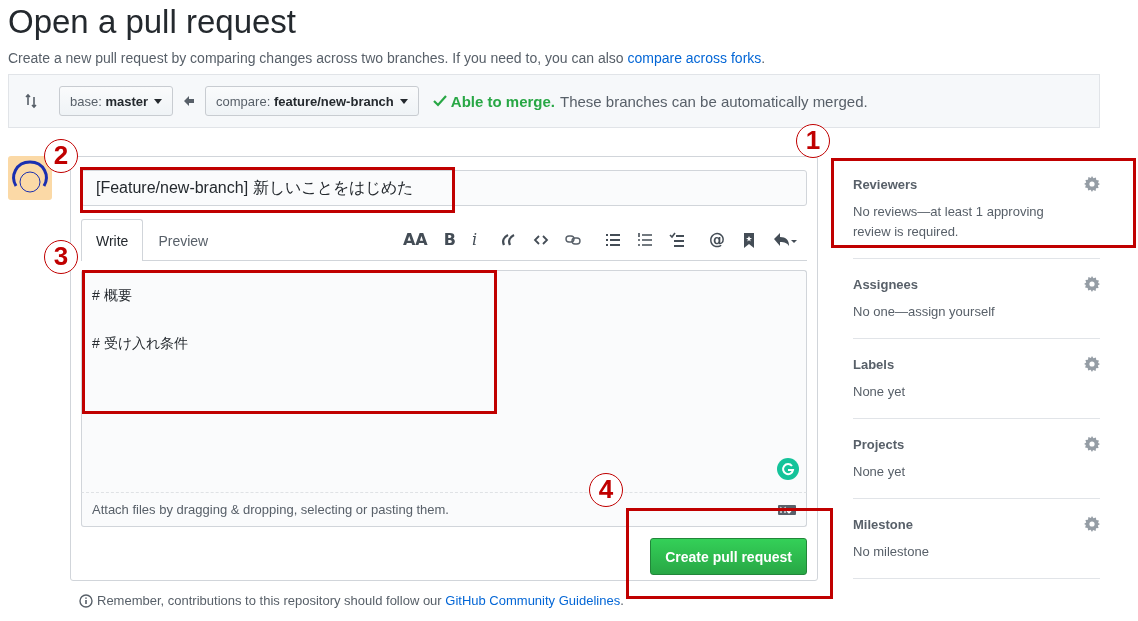 The width and height of the screenshot is (1138, 621). I want to click on contribution-note: Remember, contributions to this repository should follow our GitHub Community Guidelines., so click(360, 600).